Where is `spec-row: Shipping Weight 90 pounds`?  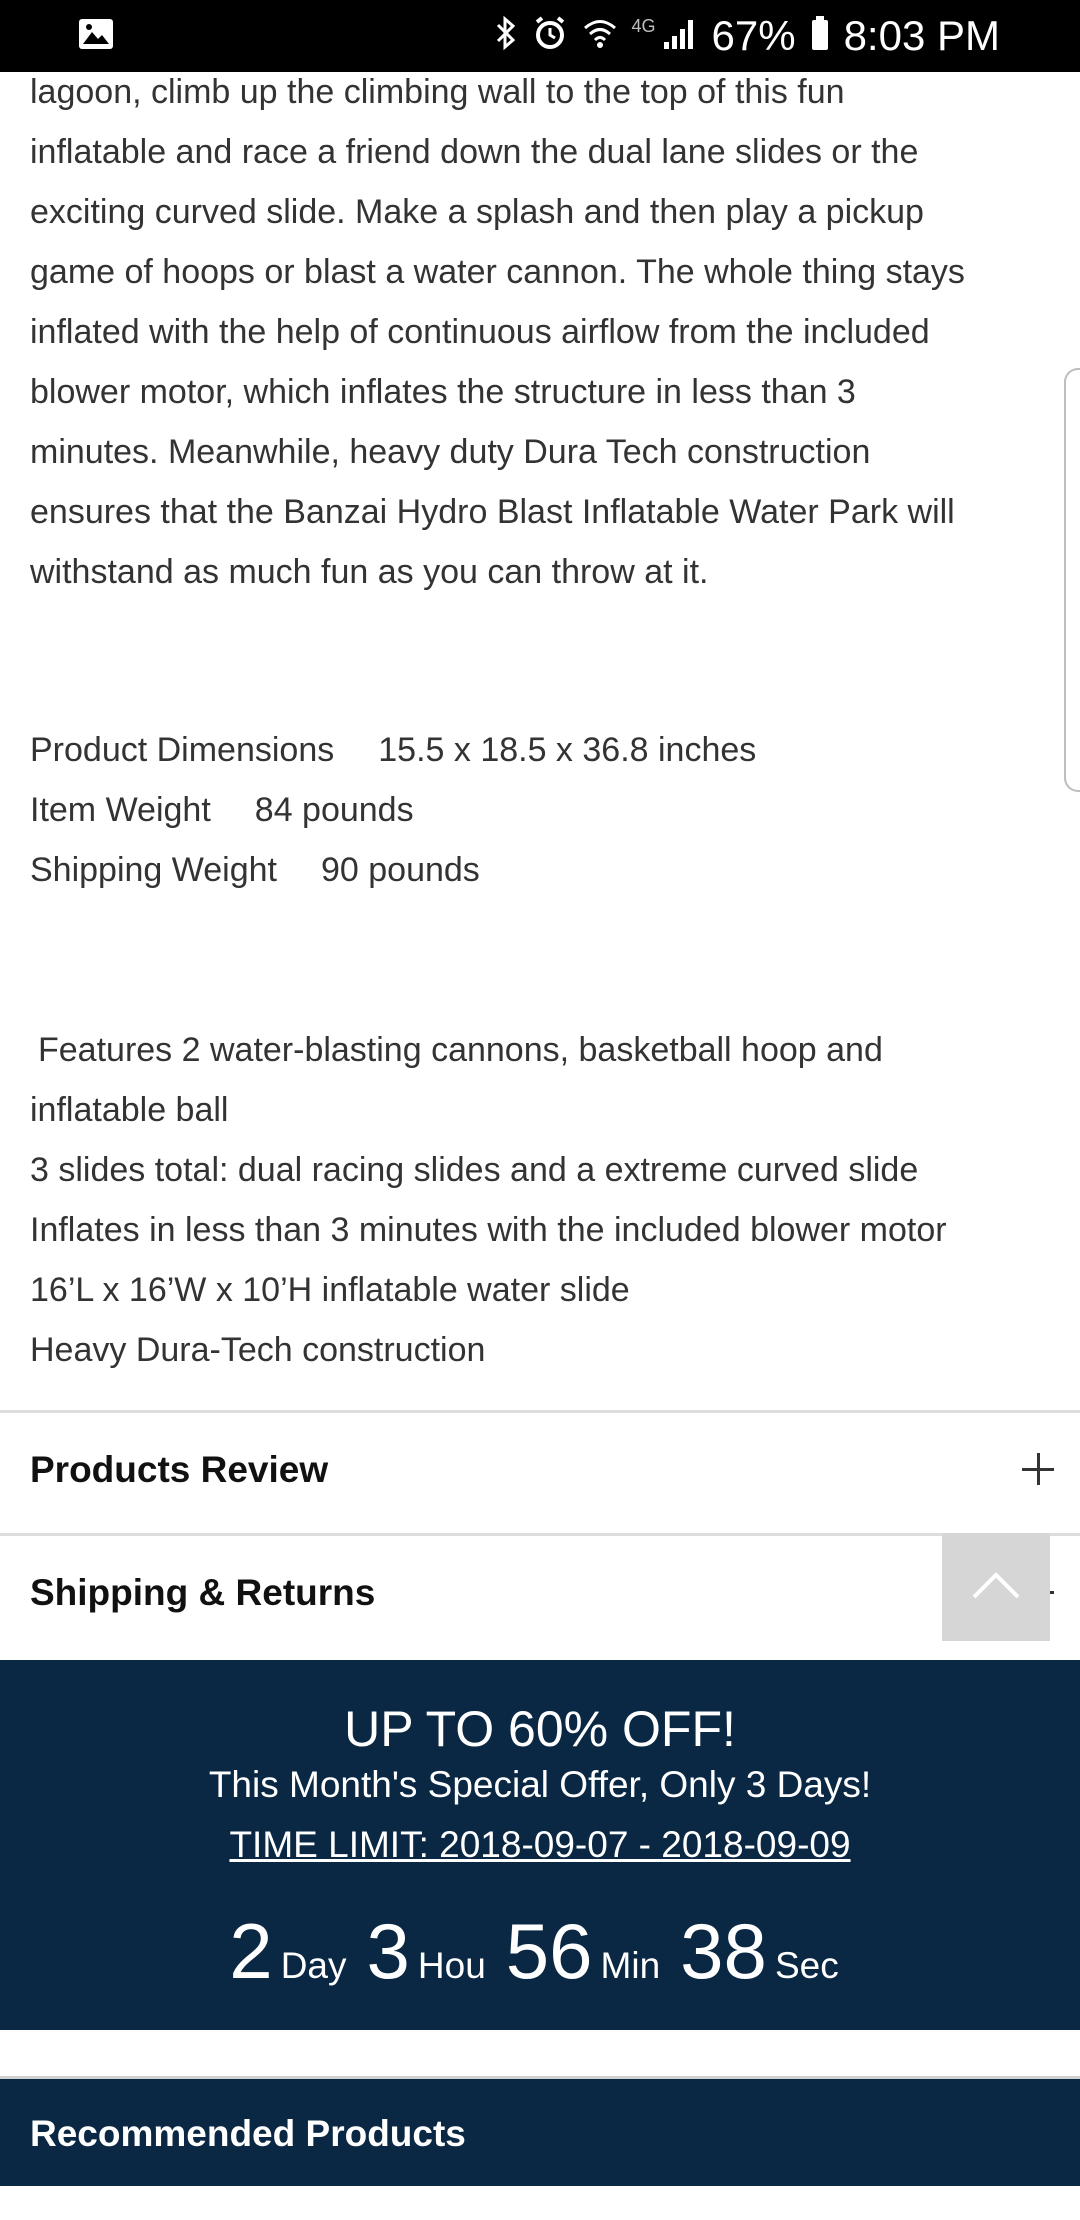 spec-row: Shipping Weight 90 pounds is located at coordinates (530, 870).